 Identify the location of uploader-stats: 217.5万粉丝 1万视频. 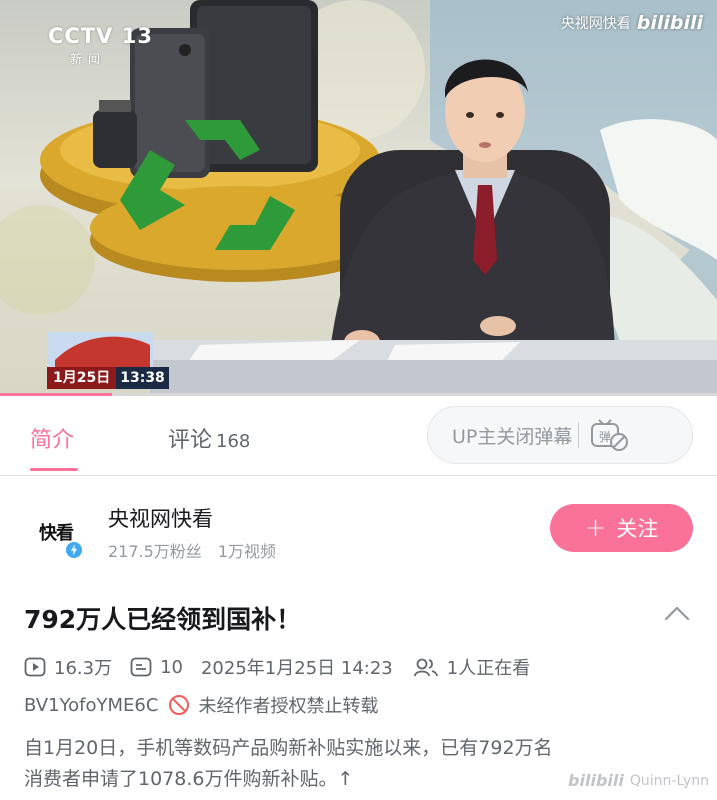
(192, 550).